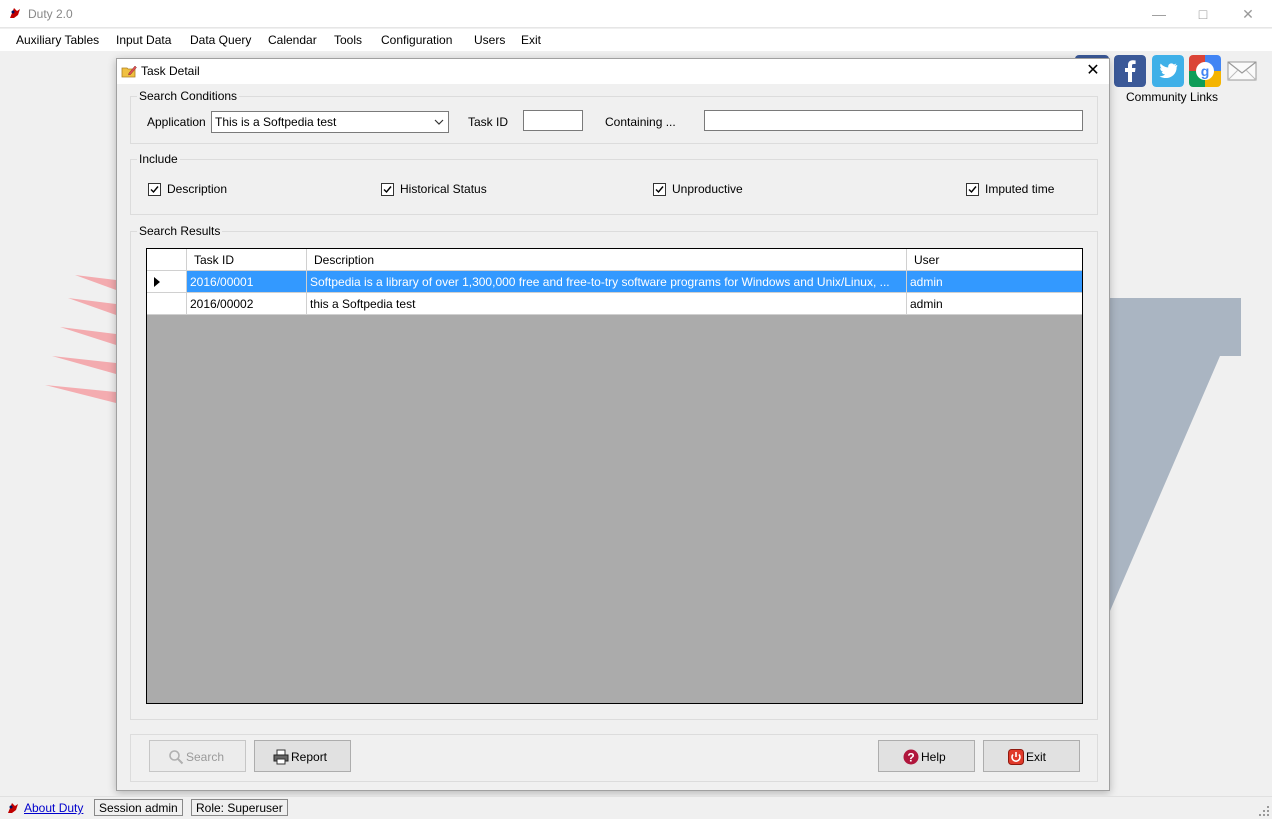  I want to click on menu-configuration: Configuration, so click(416, 40).